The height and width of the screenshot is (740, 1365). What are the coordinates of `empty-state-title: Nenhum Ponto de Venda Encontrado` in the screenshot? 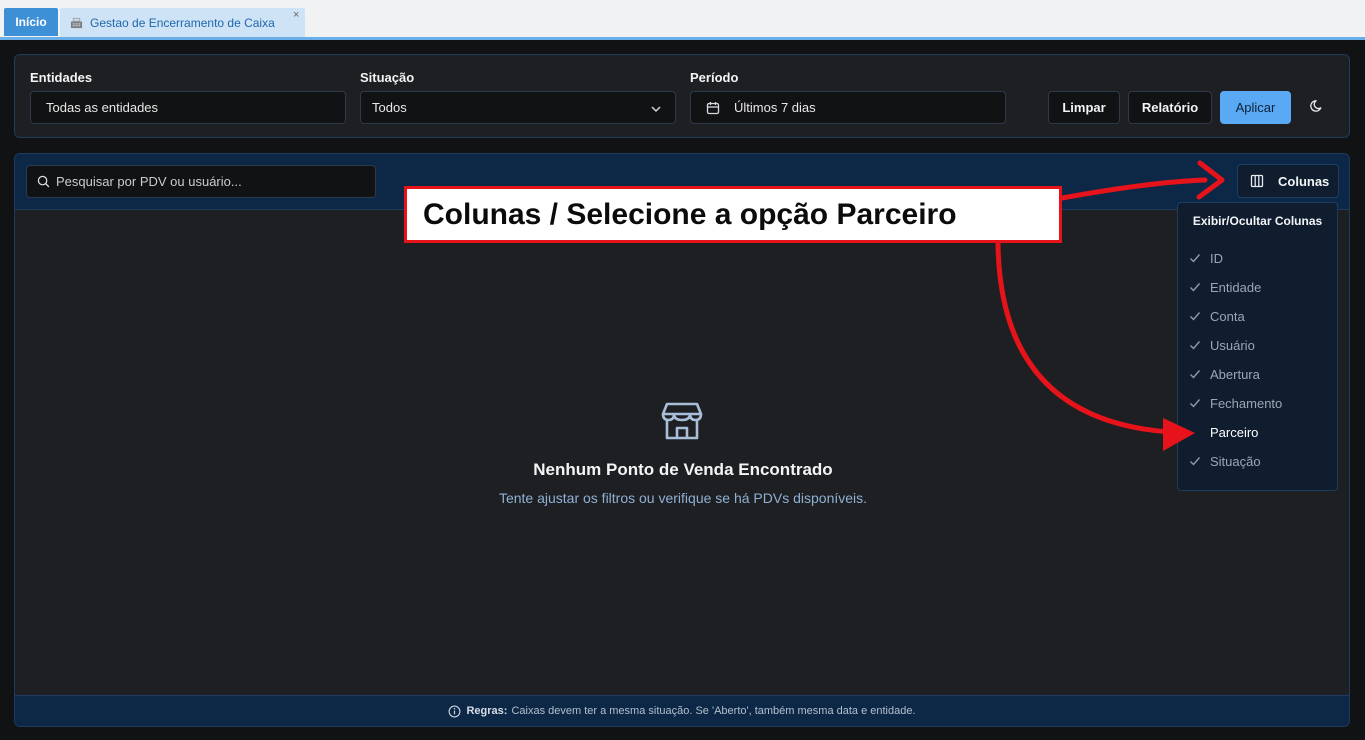 It's located at (683, 469).